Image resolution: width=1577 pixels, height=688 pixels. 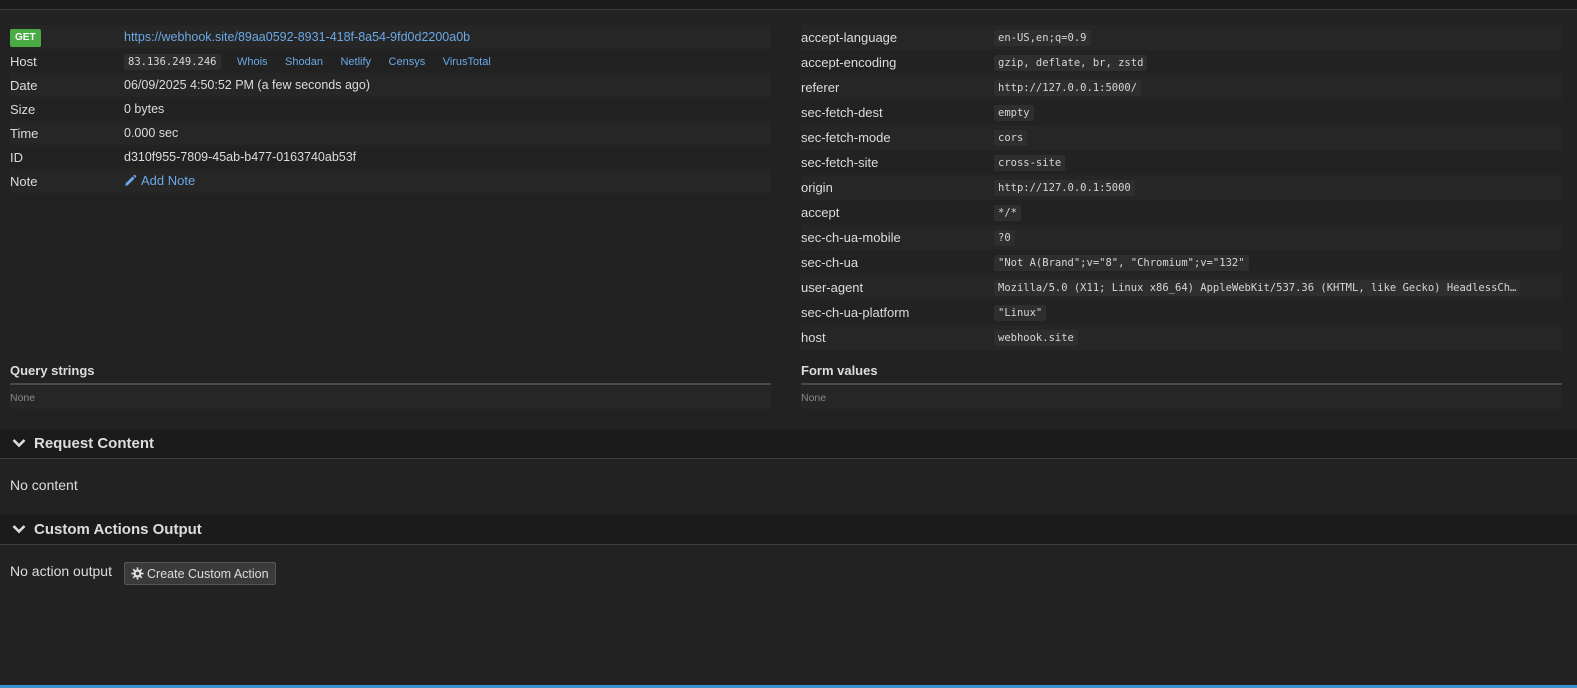 I want to click on header-row: accept */*, so click(x=1181, y=212).